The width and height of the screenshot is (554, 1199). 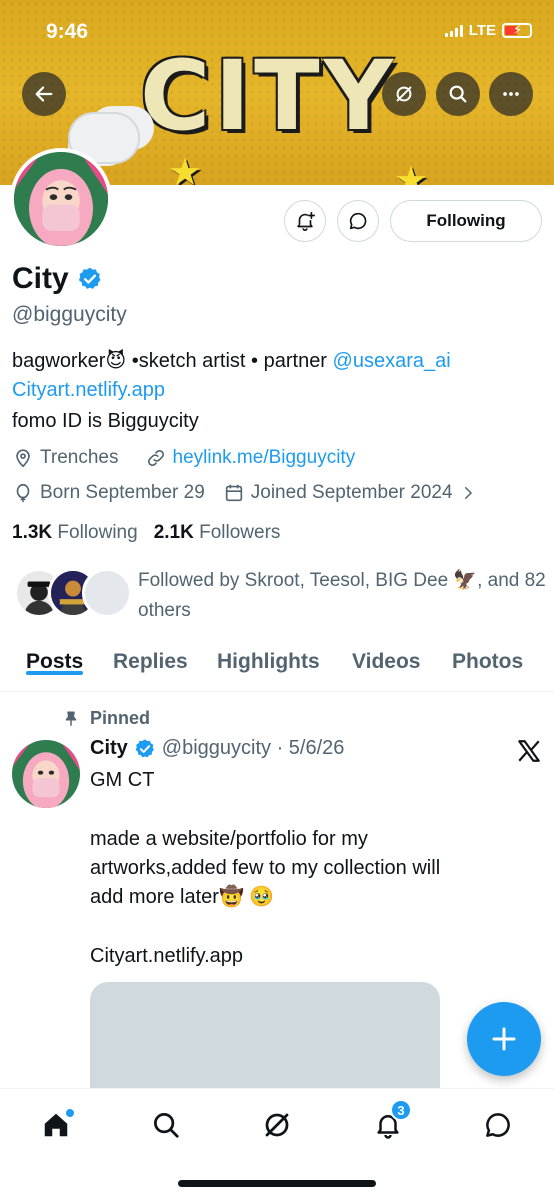 I want to click on tweet-header: City @bigguycity · 5/6/26, so click(x=217, y=748).